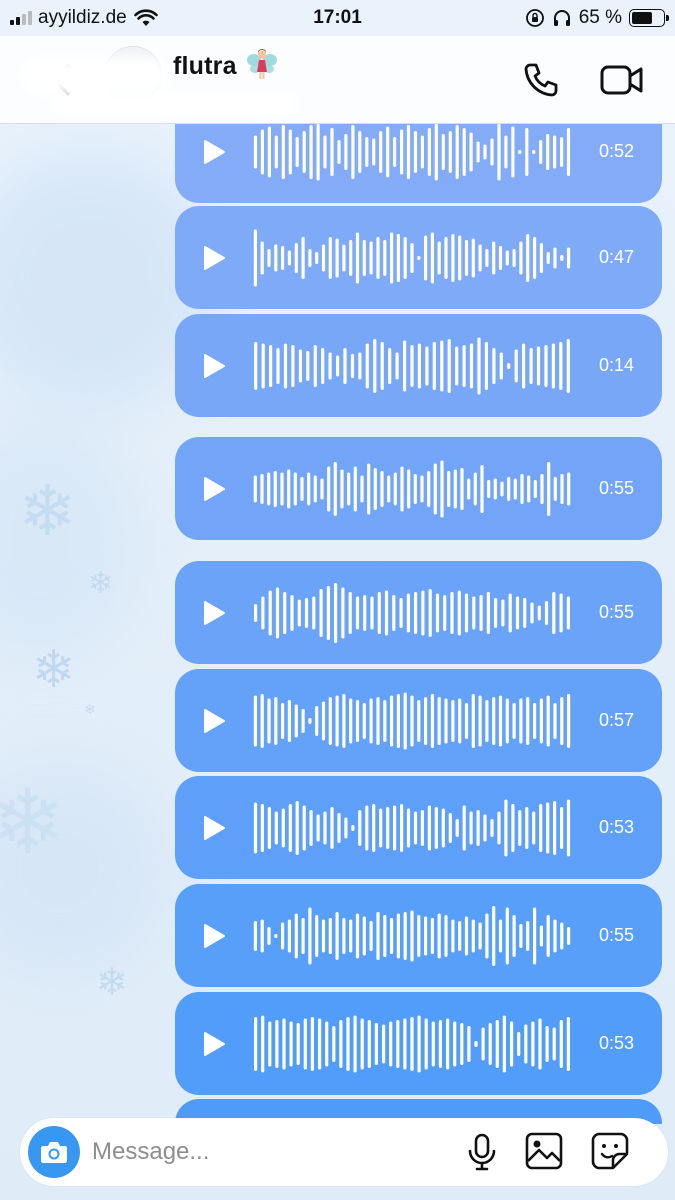 This screenshot has width=675, height=1200. What do you see at coordinates (600, 17) in the screenshot?
I see `battery-percentage: 65 %` at bounding box center [600, 17].